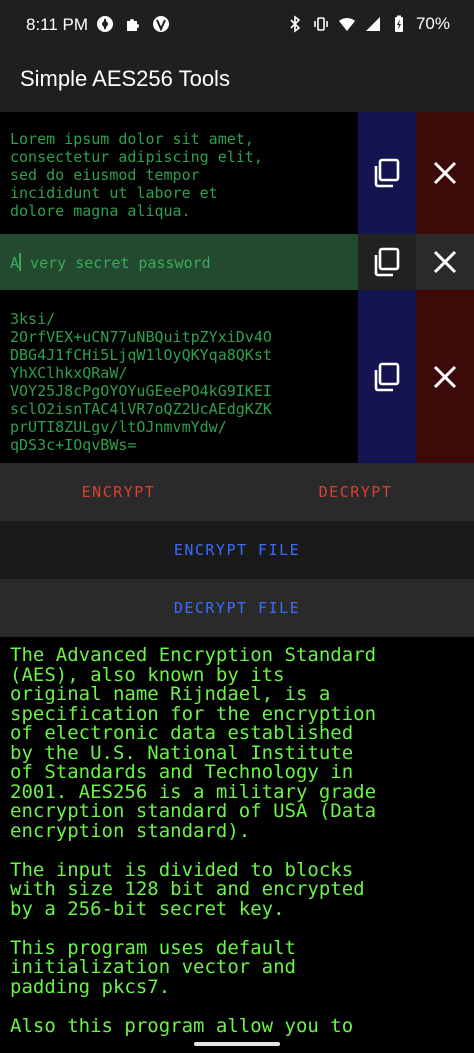  I want to click on ciphertext-line: prUTI8ZULgv/ltOJnmvmYdw/, so click(118, 427).